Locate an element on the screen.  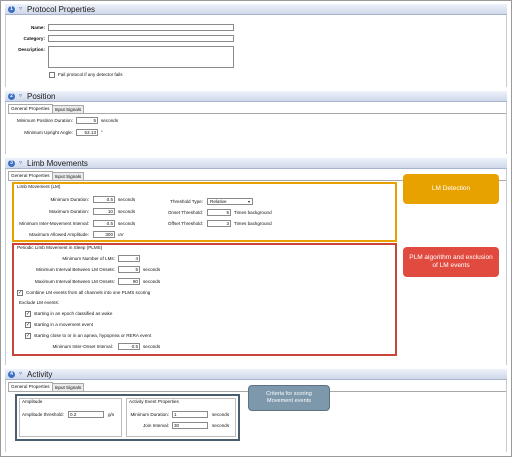
amplitude-threshold-input: 0.2 is located at coordinates (86, 414).